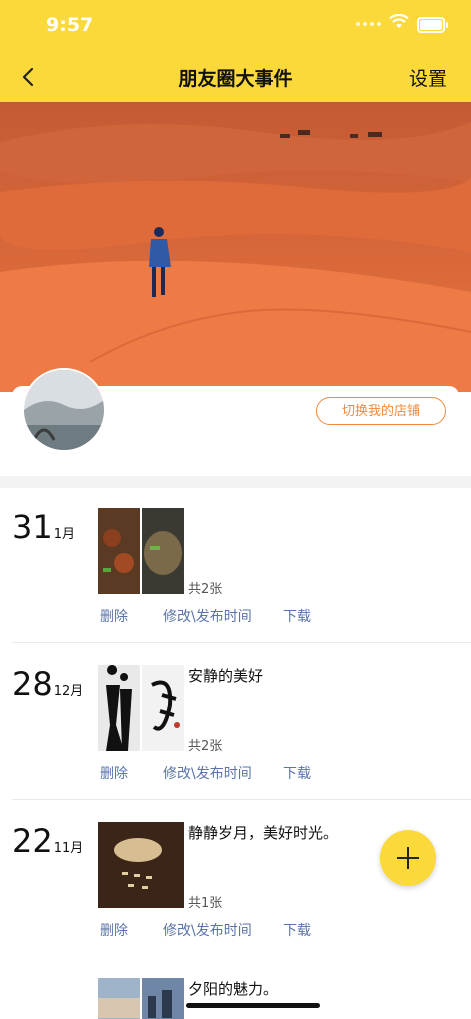 The height and width of the screenshot is (1019, 471). I want to click on post-day: 28, so click(32, 684).